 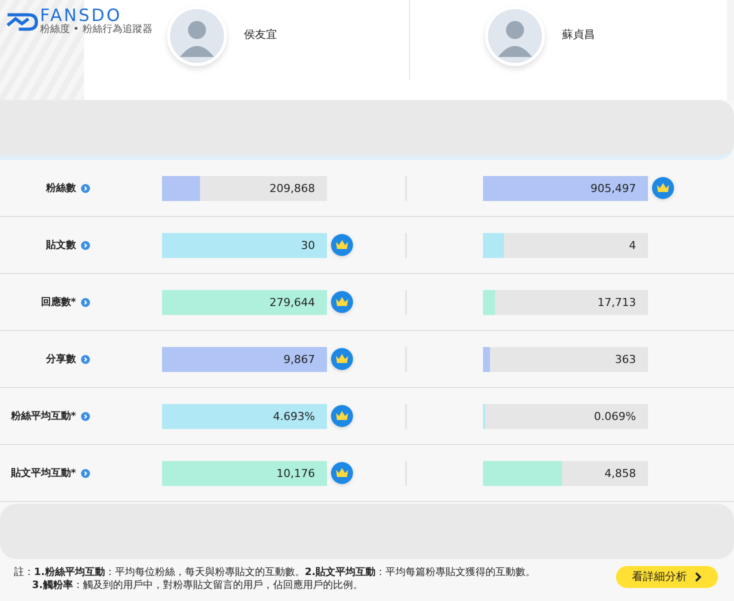 What do you see at coordinates (61, 189) in the screenshot?
I see `metric-label: 粉絲數` at bounding box center [61, 189].